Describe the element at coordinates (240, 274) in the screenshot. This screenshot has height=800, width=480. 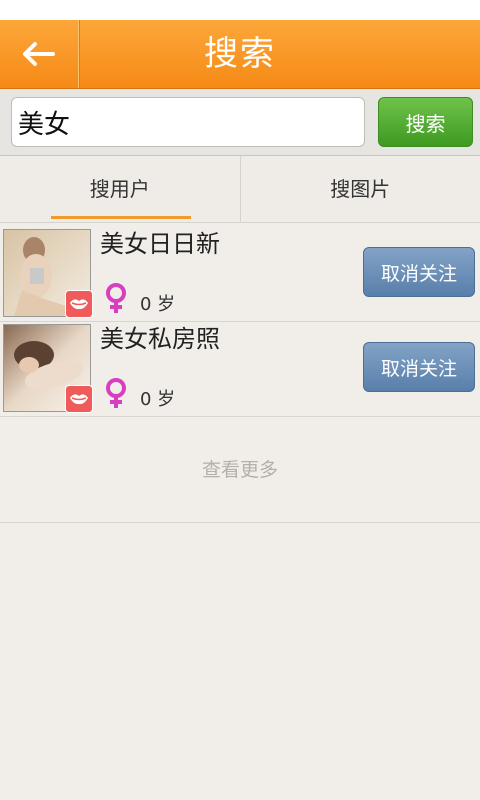
I see `list-item: 美女日日新 0 岁 取消关注` at that location.